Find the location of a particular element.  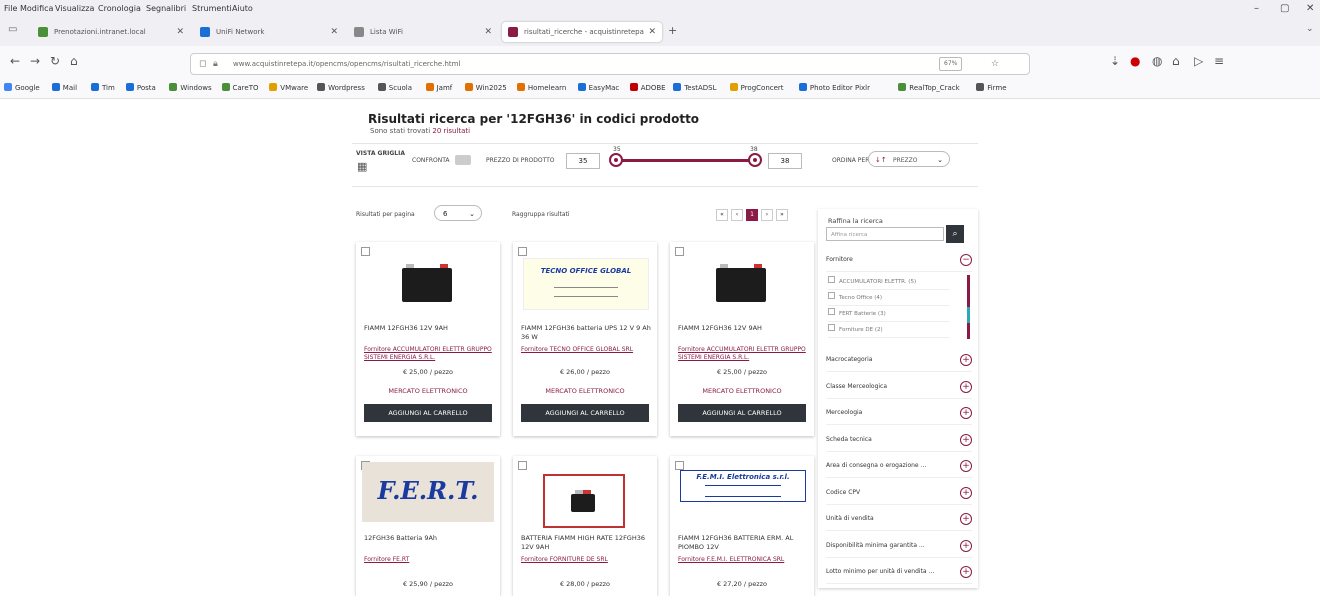

bookmark-item: Posta is located at coordinates (140, 87).